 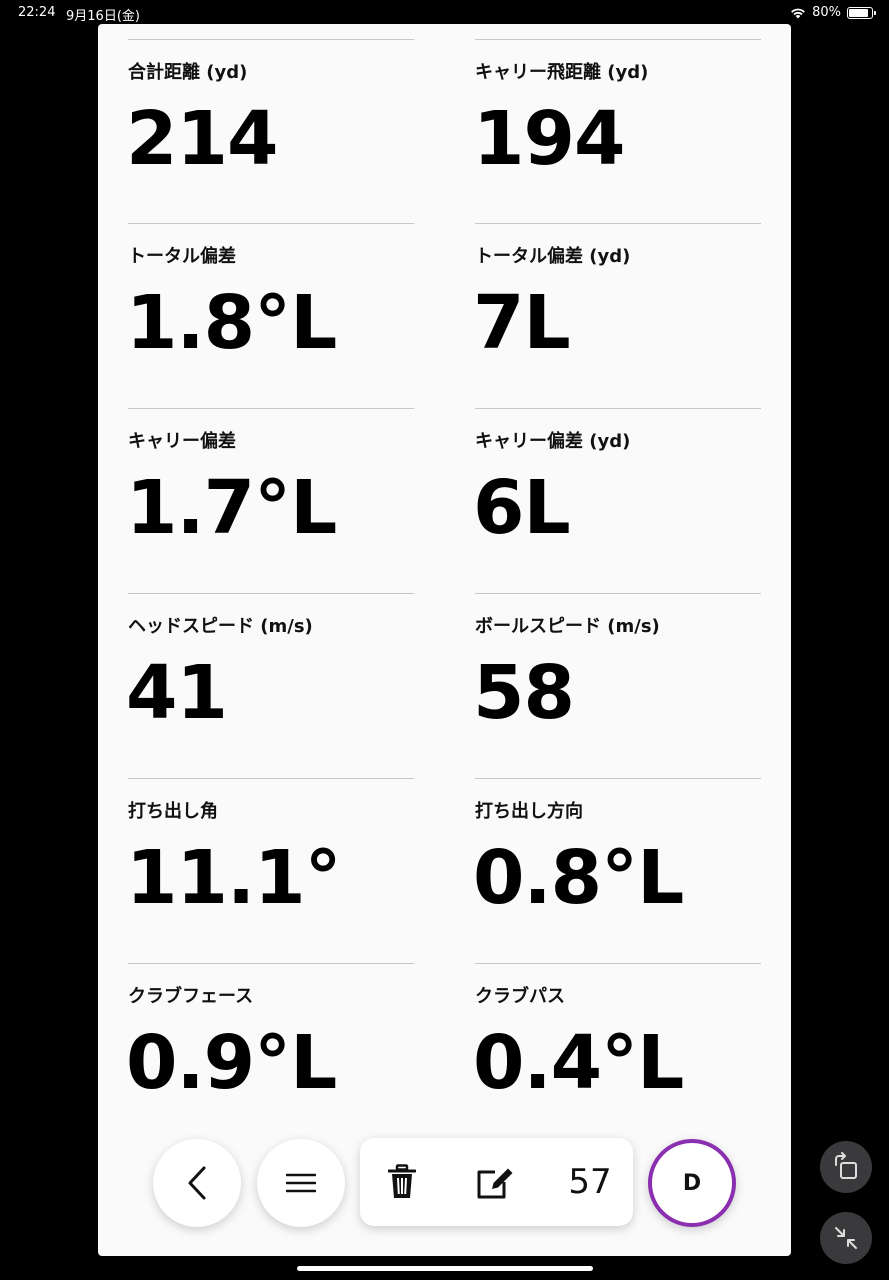 I want to click on battery-percent: 80%, so click(x=826, y=12).